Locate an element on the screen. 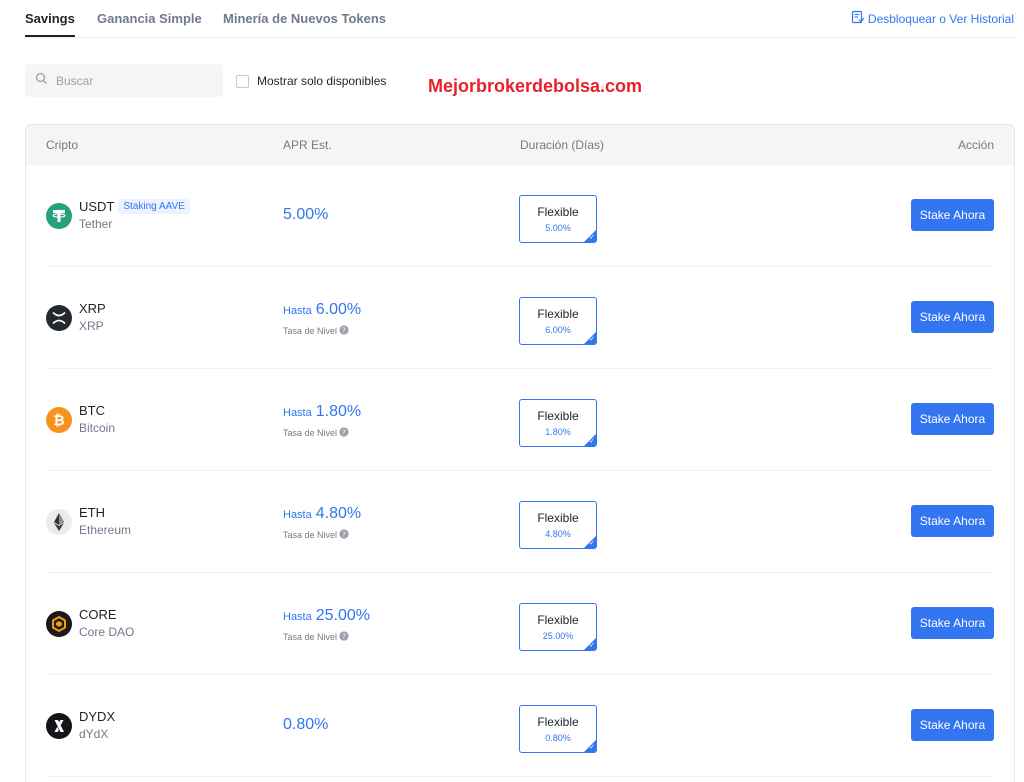 The image size is (1024, 782). table-header: Cripto APR Est. Duración (Días) Acción is located at coordinates (520, 145).